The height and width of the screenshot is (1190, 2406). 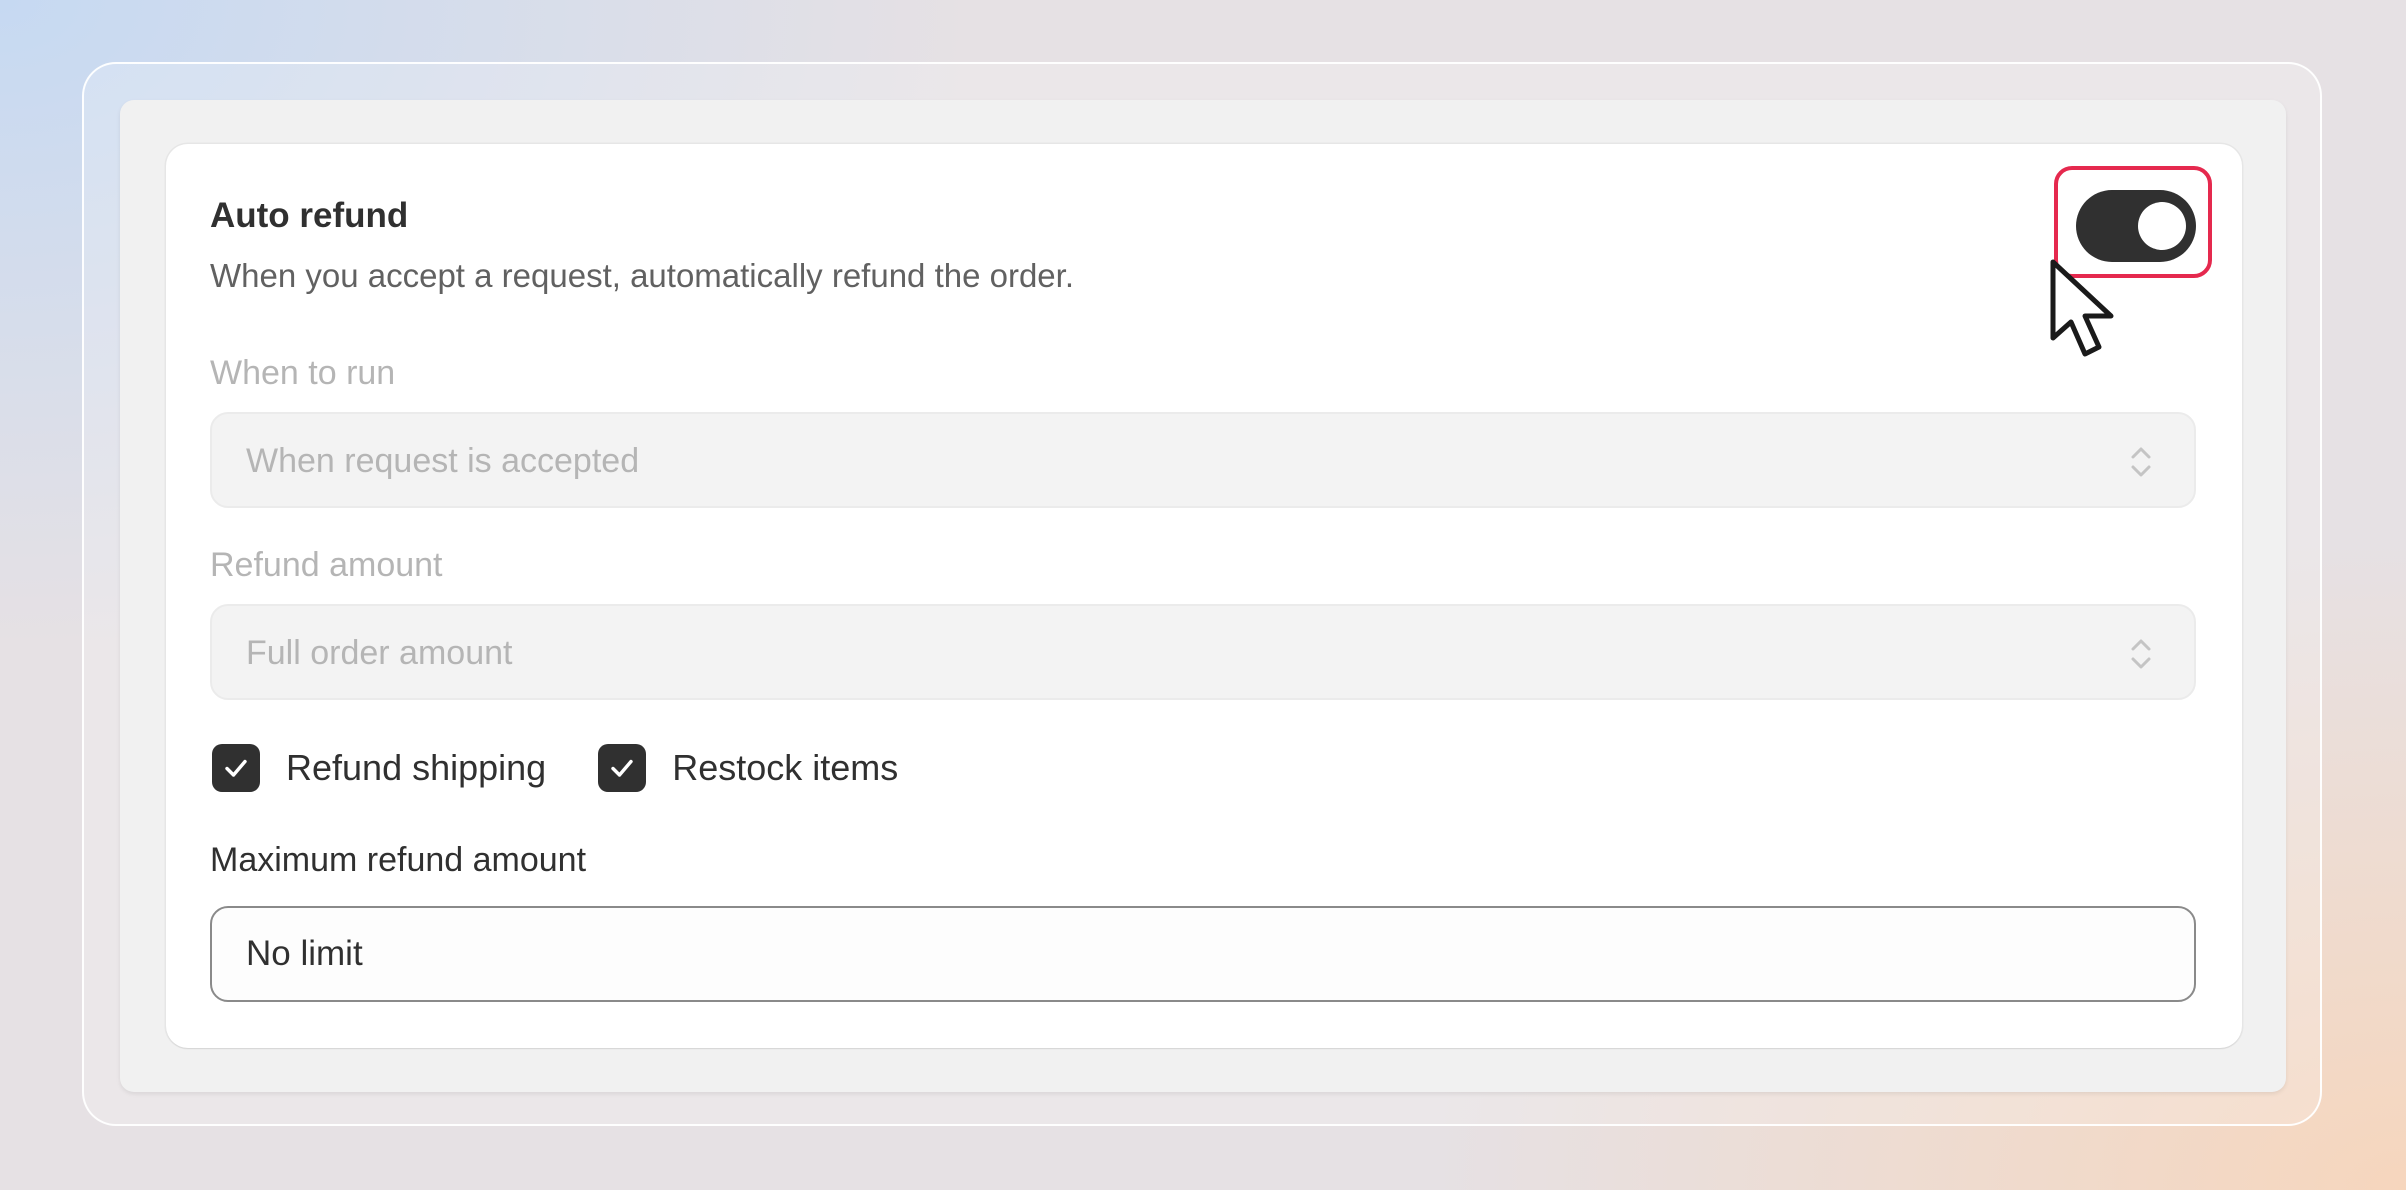 What do you see at coordinates (1203, 954) in the screenshot?
I see `max-refund-input` at bounding box center [1203, 954].